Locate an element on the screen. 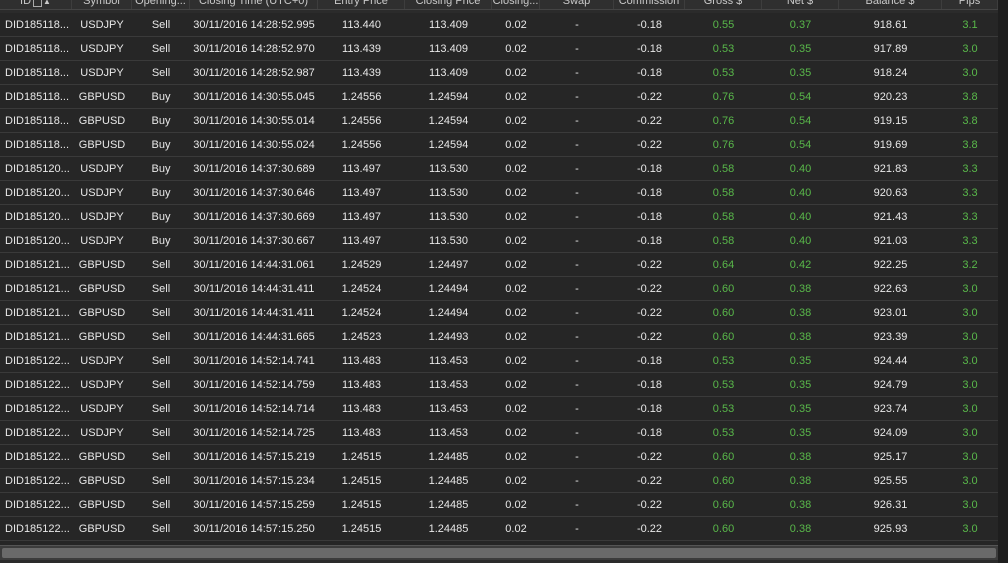  horizontal-scrollbar-thumb is located at coordinates (499, 553).